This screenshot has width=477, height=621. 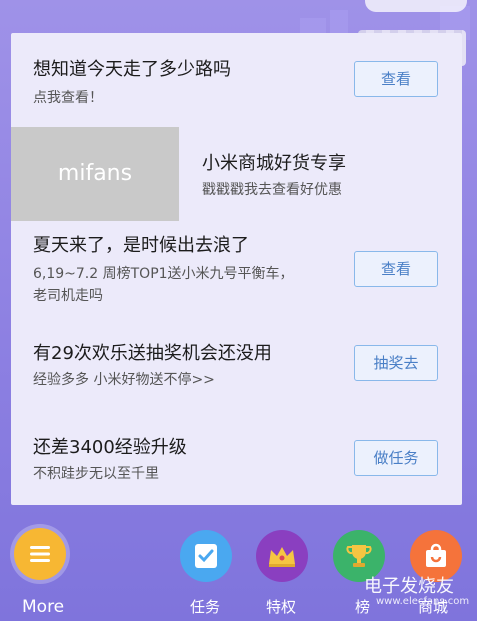 I want to click on card-title: 有29次欢乐送抽奖机会还没用, so click(x=152, y=353).